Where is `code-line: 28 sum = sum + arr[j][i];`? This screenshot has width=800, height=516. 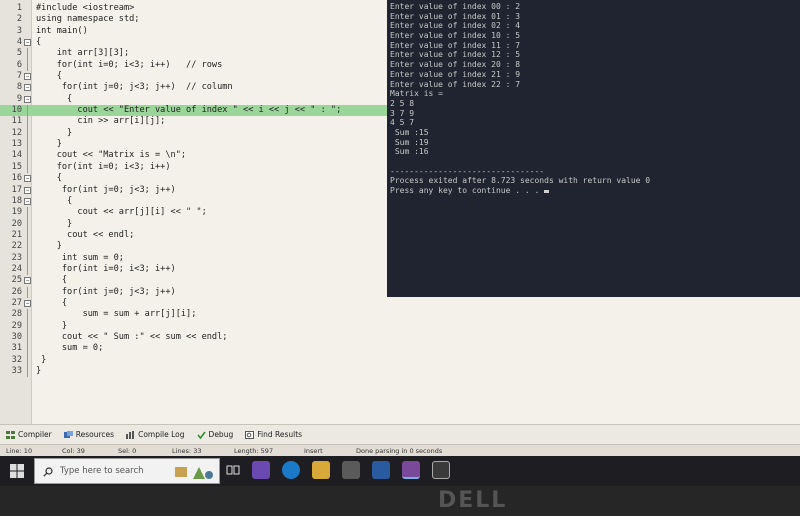
code-line: 28 sum = sum + arr[j][i]; is located at coordinates (400, 315).